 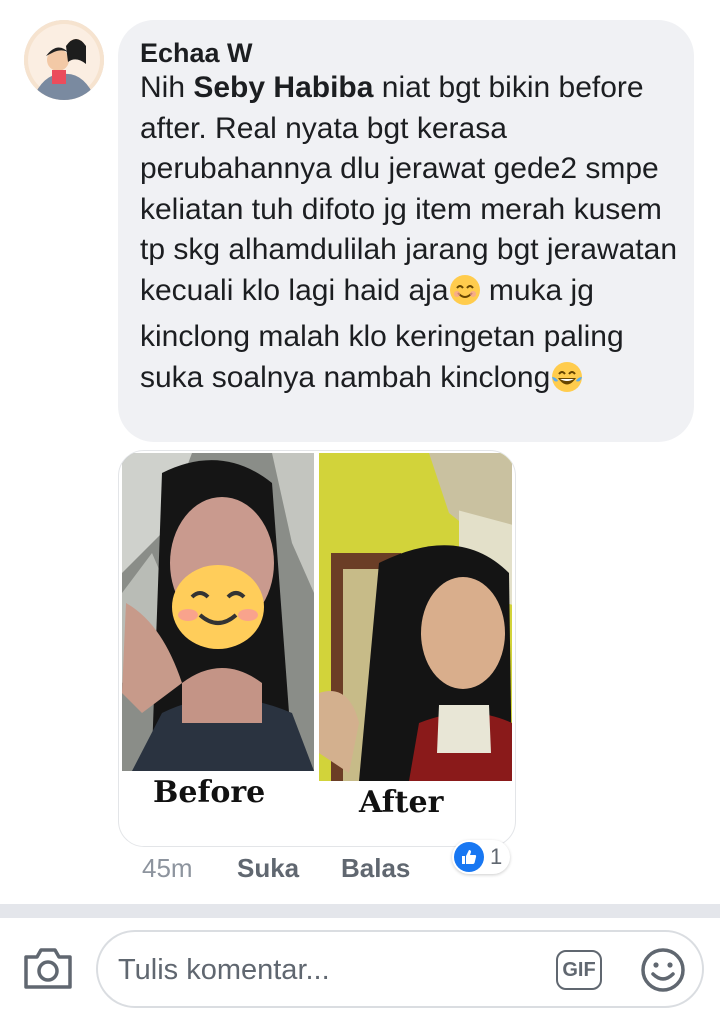 What do you see at coordinates (268, 868) in the screenshot?
I see `like-button: Suka` at bounding box center [268, 868].